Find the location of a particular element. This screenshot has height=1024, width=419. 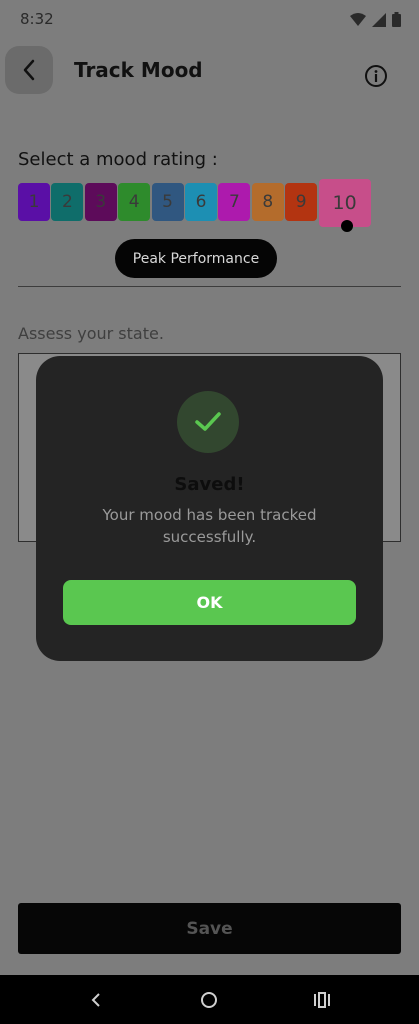

nav-recents-button is located at coordinates (322, 1000).